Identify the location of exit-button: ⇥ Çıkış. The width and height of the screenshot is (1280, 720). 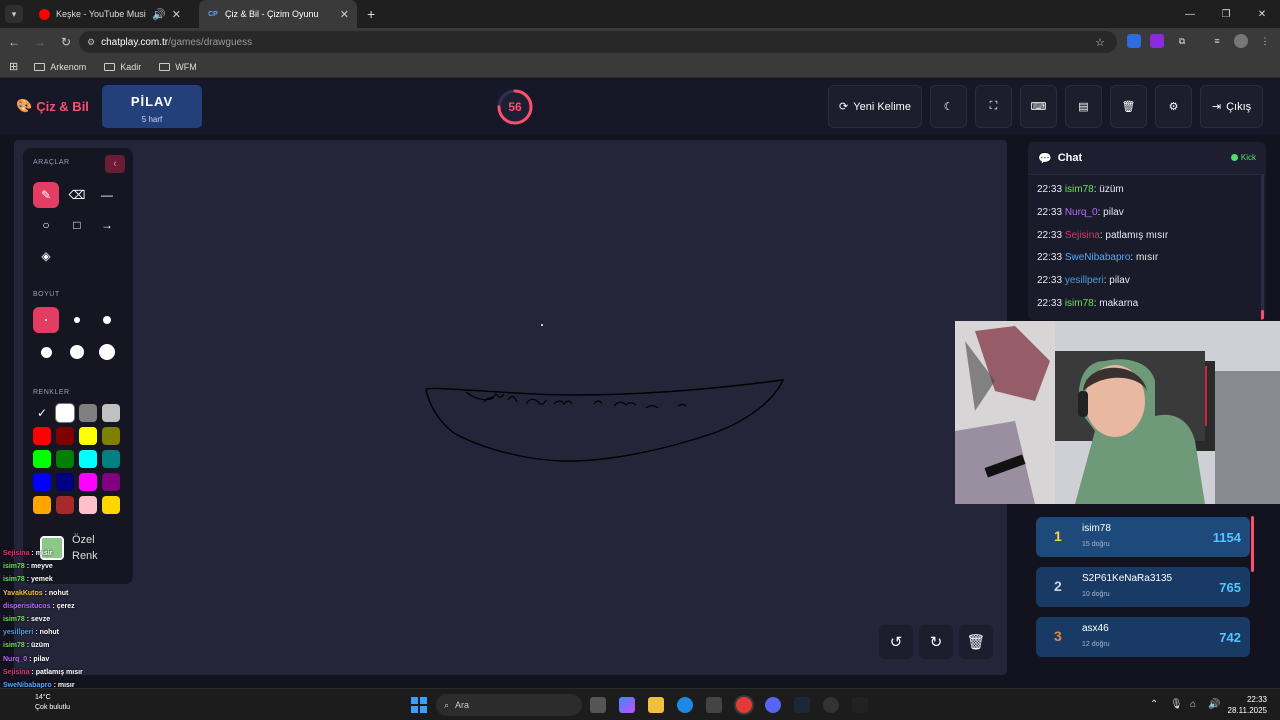
(1231, 106).